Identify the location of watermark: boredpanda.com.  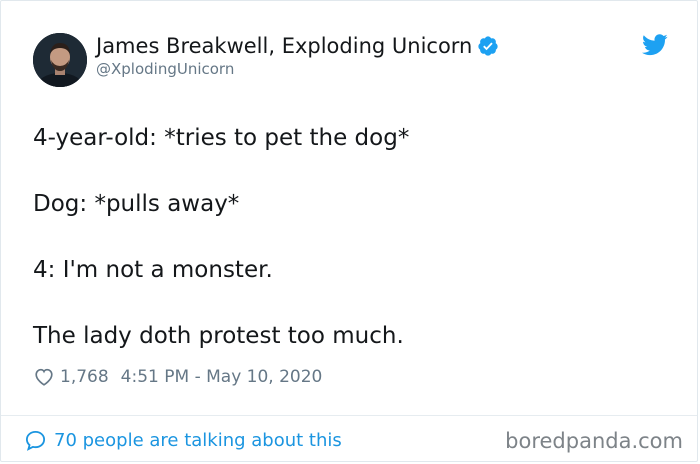
(594, 441).